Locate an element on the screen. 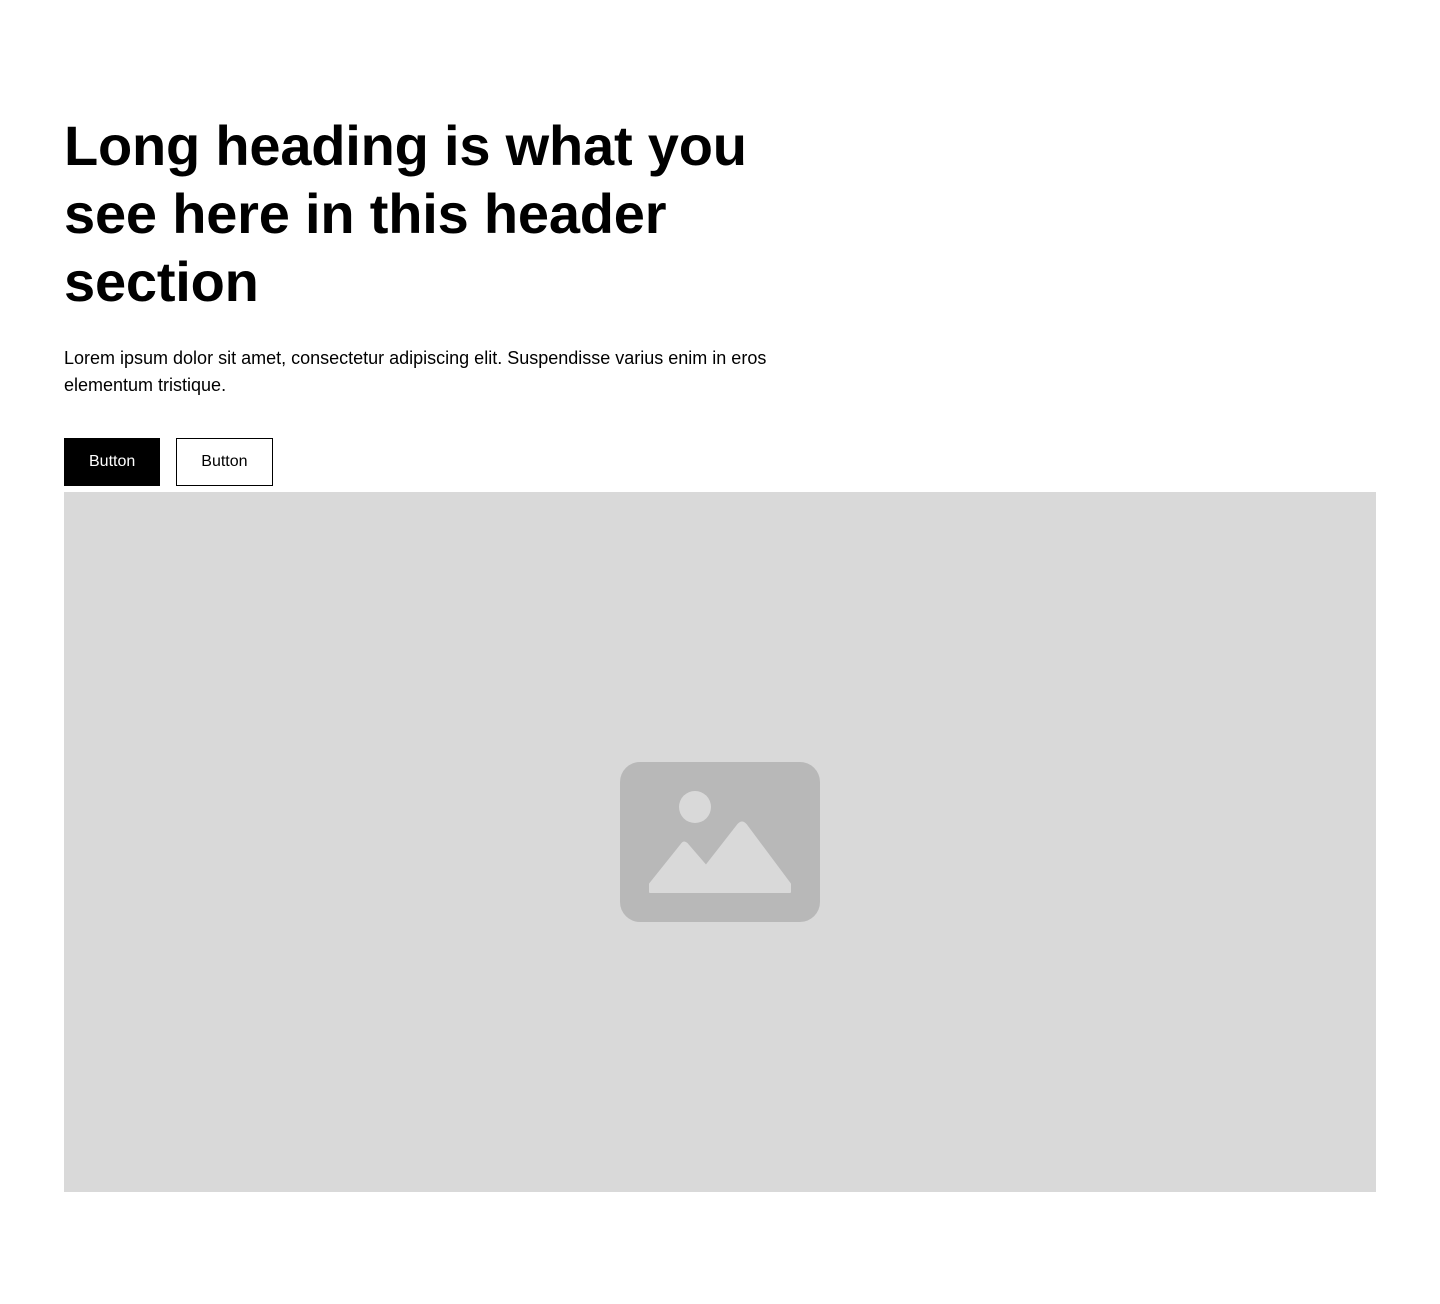 The height and width of the screenshot is (1304, 1440). image-icon is located at coordinates (720, 842).